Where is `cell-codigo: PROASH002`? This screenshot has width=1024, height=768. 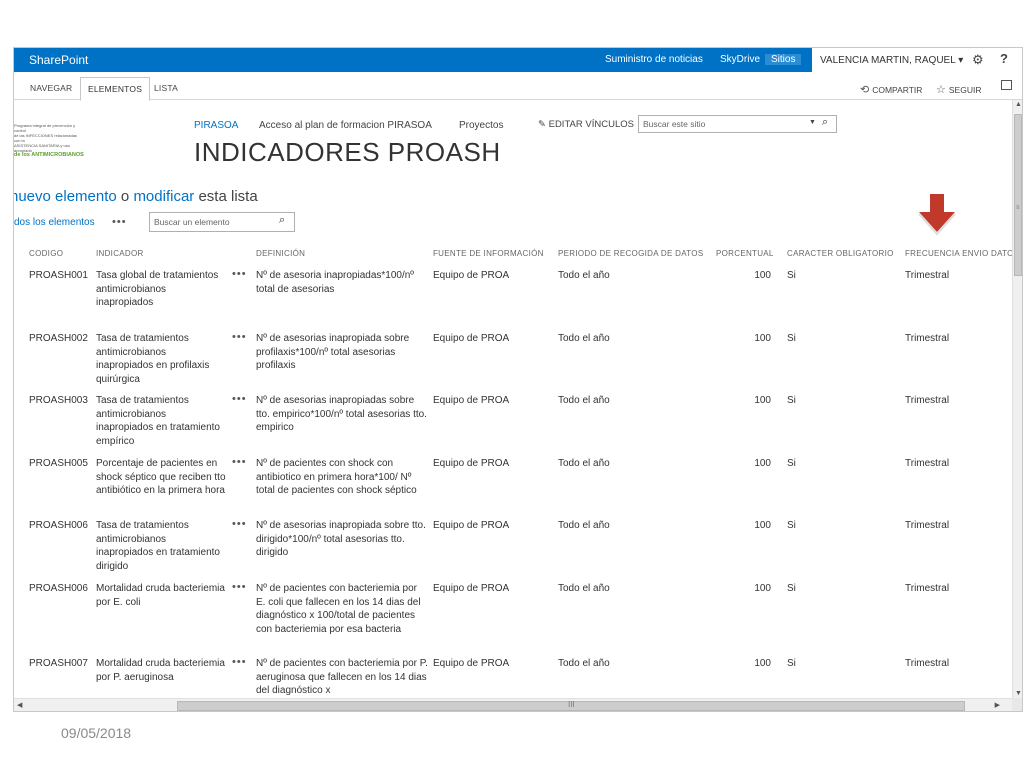
cell-codigo: PROASH002 is located at coordinates (58, 338).